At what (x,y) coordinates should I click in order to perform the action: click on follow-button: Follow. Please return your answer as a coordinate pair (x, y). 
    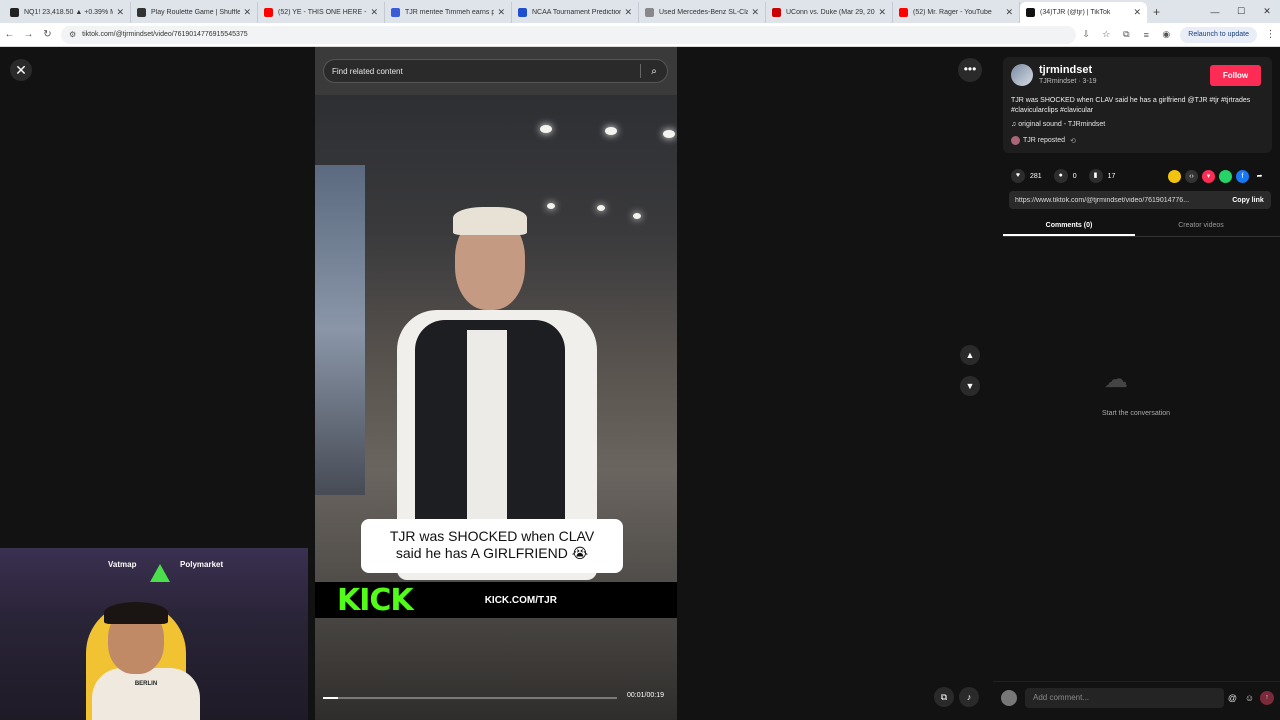
    Looking at the image, I should click on (1235, 75).